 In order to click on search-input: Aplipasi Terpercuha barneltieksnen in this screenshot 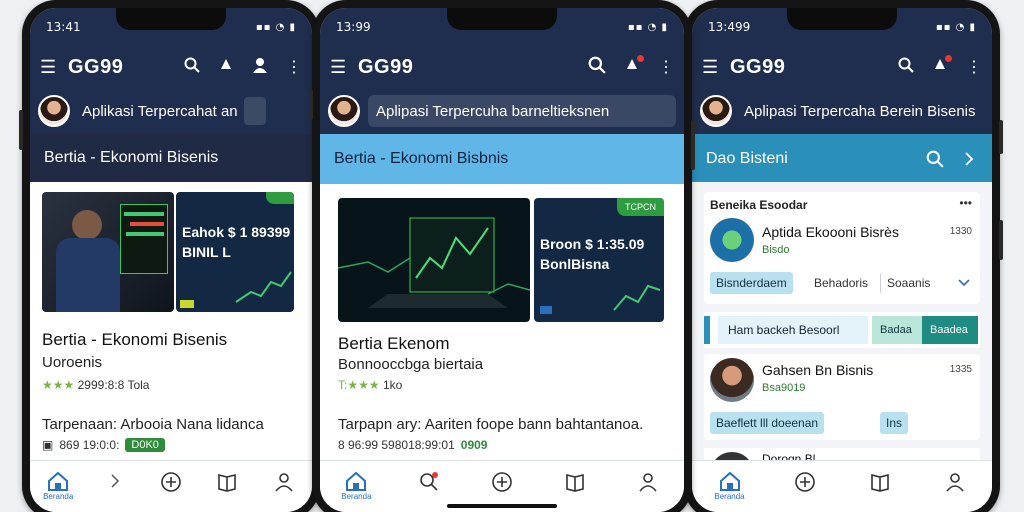, I will do `click(522, 111)`.